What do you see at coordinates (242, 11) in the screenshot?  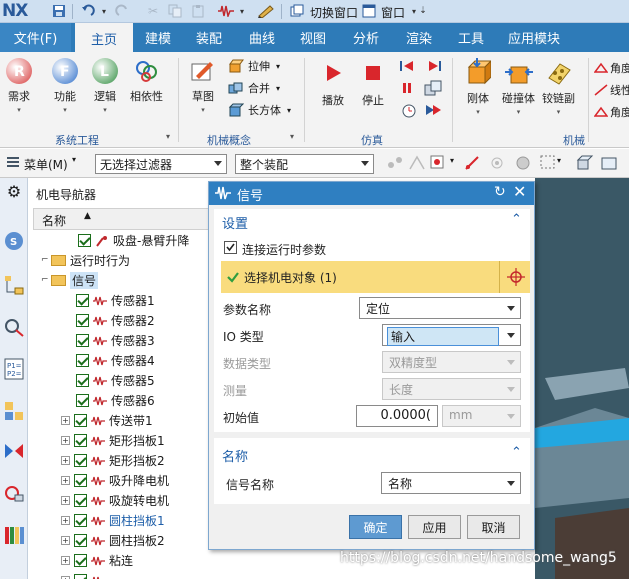 I see `wave-dropdown-icon: ▾` at bounding box center [242, 11].